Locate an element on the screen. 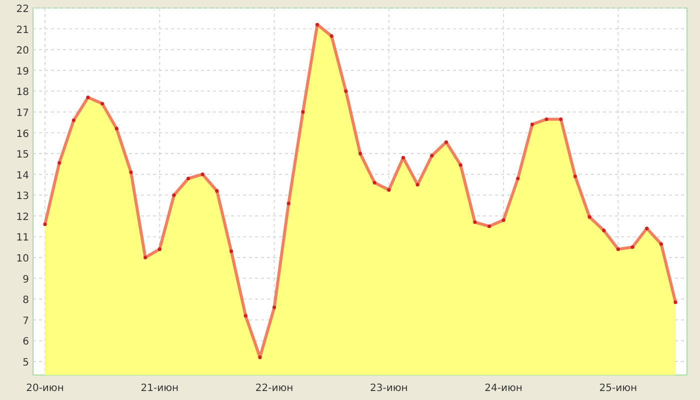 The image size is (700, 400). x-tick-label: 20-июн is located at coordinates (45, 388).